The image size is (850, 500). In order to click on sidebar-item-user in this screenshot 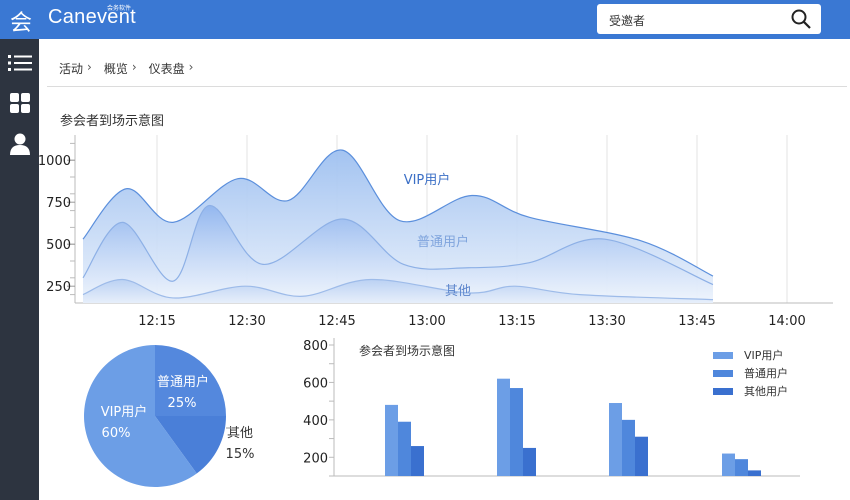, I will do `click(19, 144)`.